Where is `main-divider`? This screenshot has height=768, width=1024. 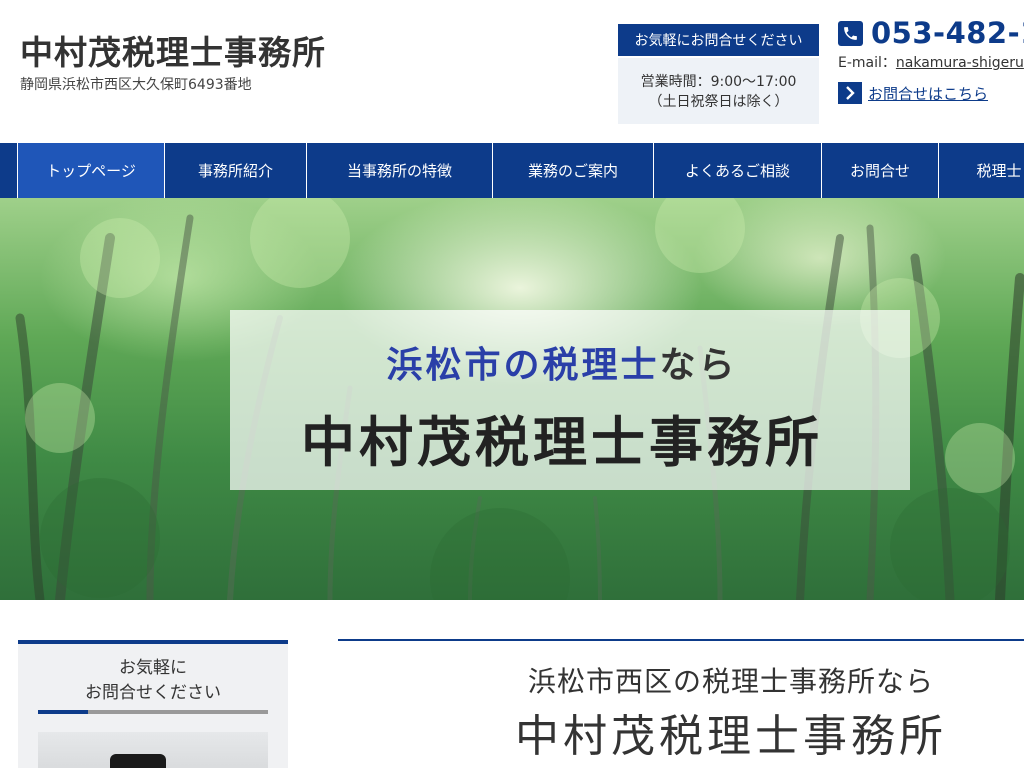
main-divider is located at coordinates (681, 640).